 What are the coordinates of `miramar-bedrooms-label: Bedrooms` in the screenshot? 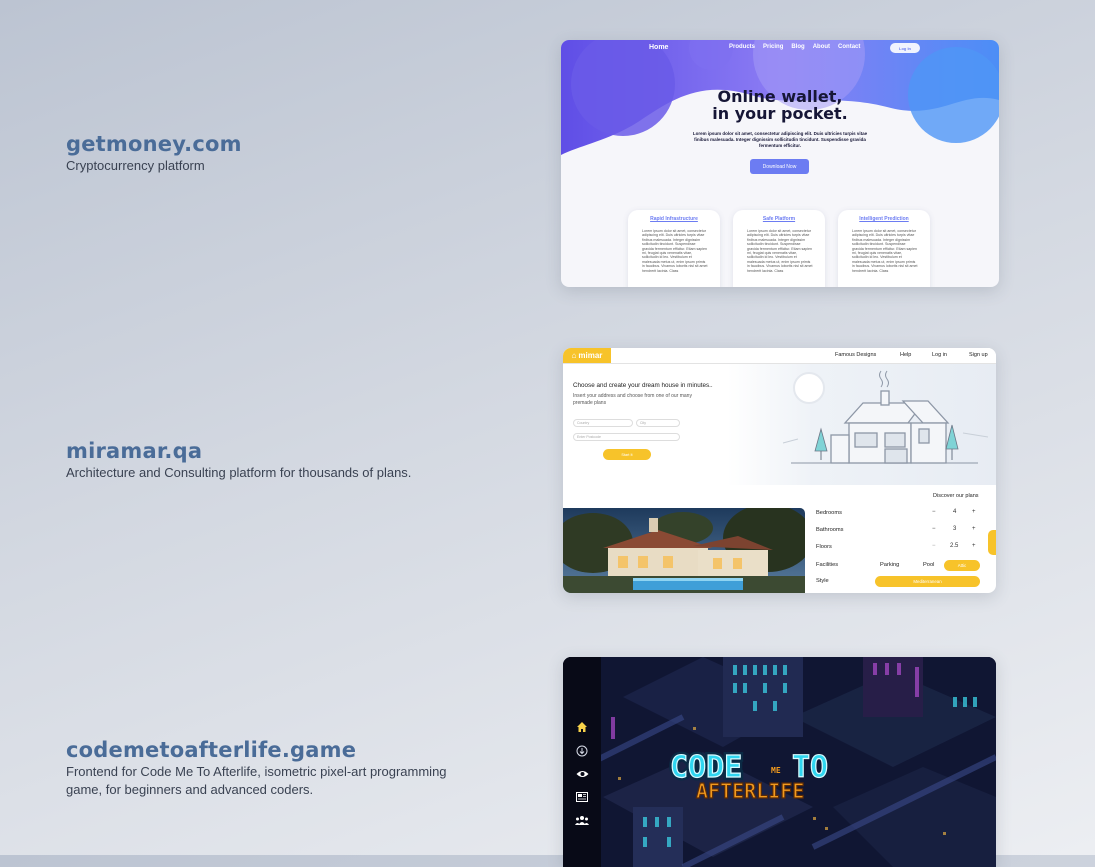 It's located at (829, 513).